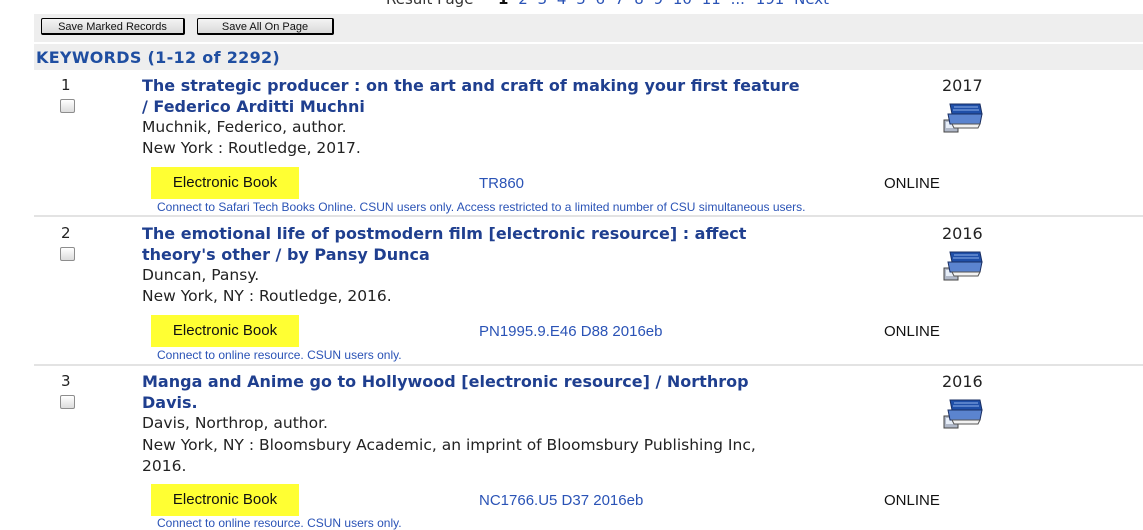  What do you see at coordinates (66, 233) in the screenshot?
I see `record-number: 2` at bounding box center [66, 233].